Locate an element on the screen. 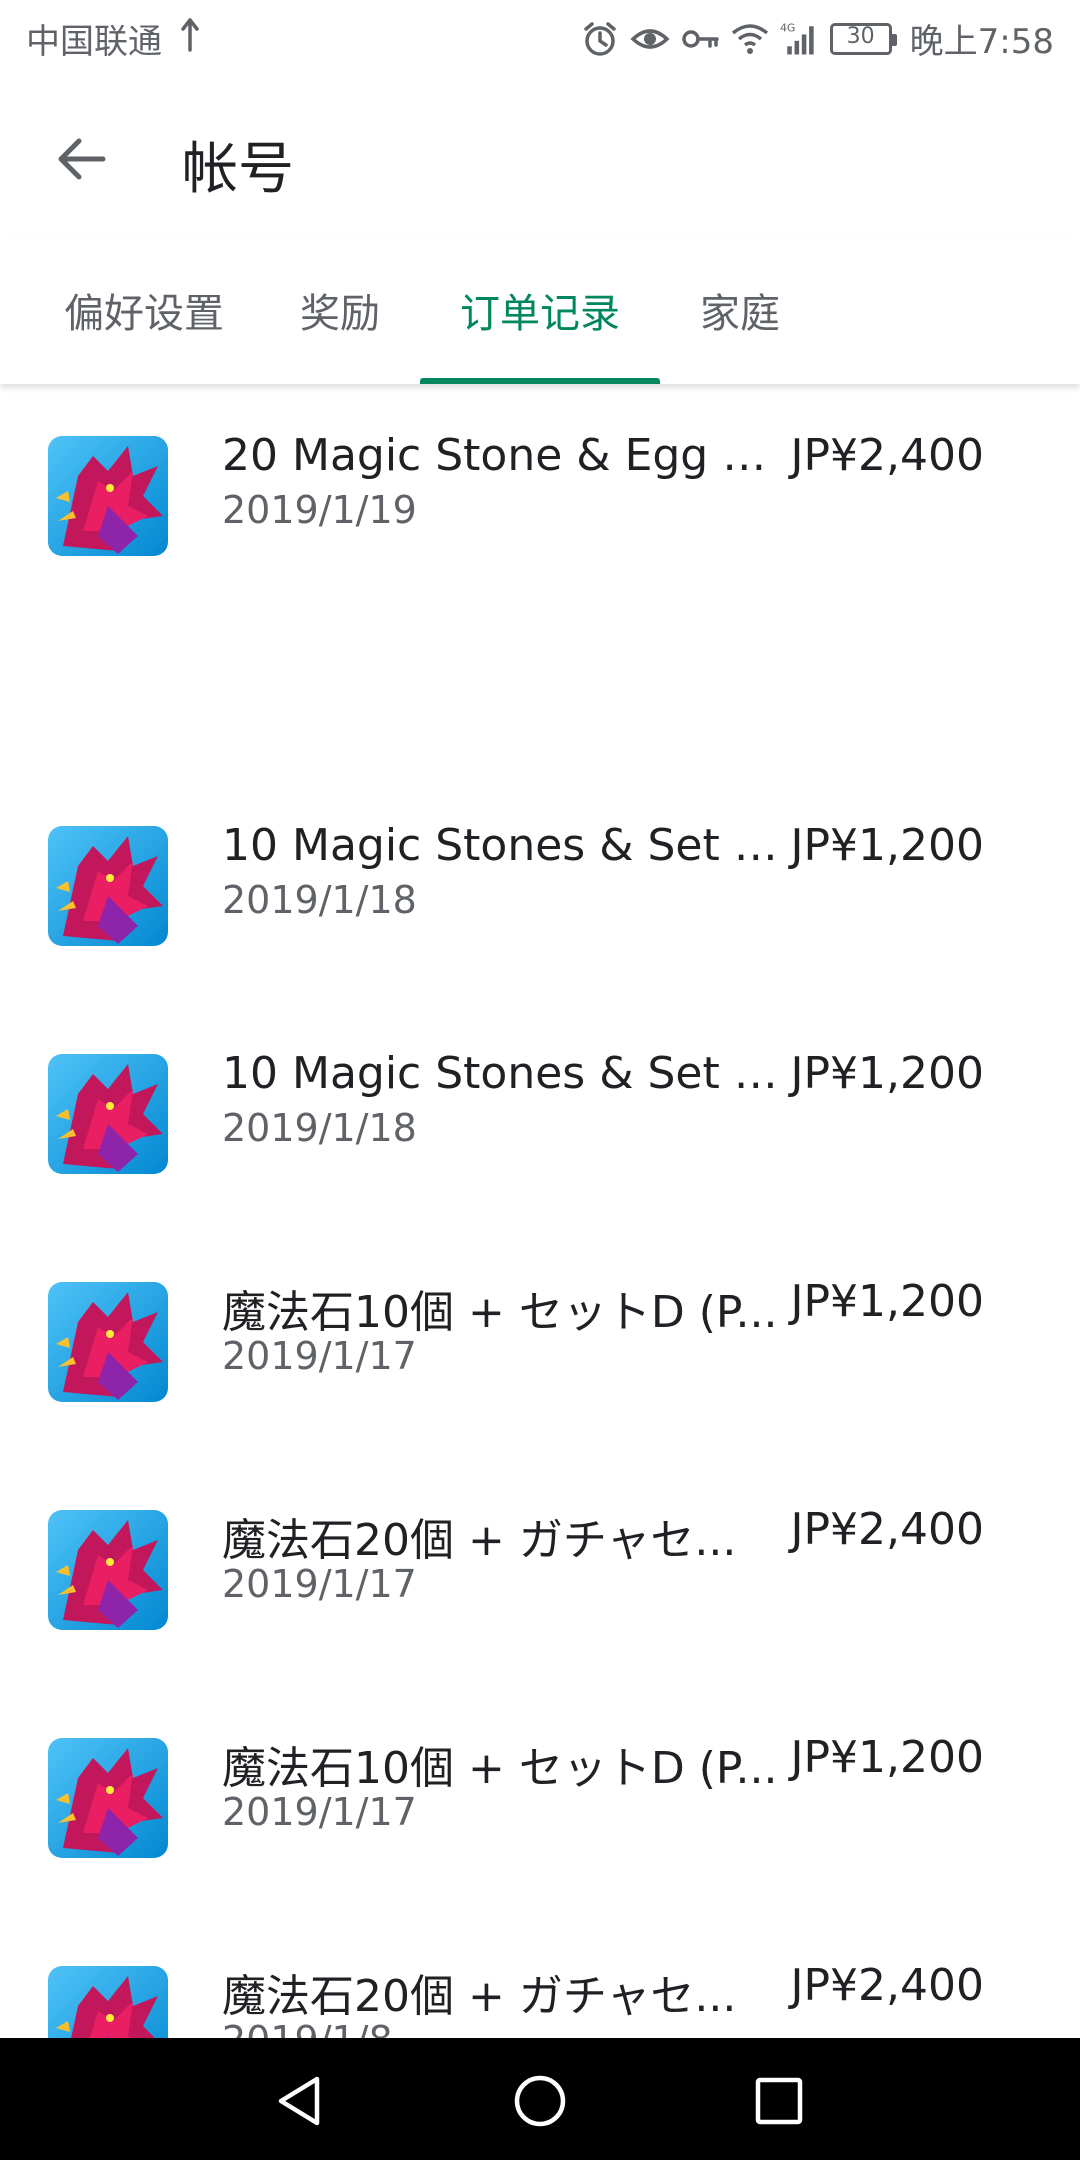 This screenshot has height=2160, width=1080. app-bar: 帐号 is located at coordinates (540, 156).